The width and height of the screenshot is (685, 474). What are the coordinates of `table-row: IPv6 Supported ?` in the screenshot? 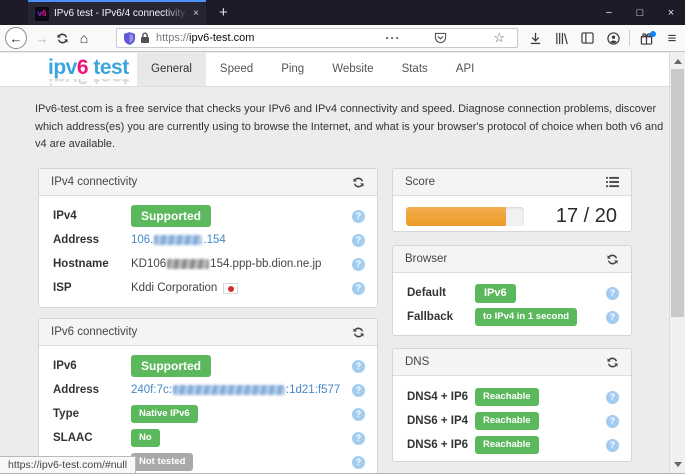 It's located at (209, 366).